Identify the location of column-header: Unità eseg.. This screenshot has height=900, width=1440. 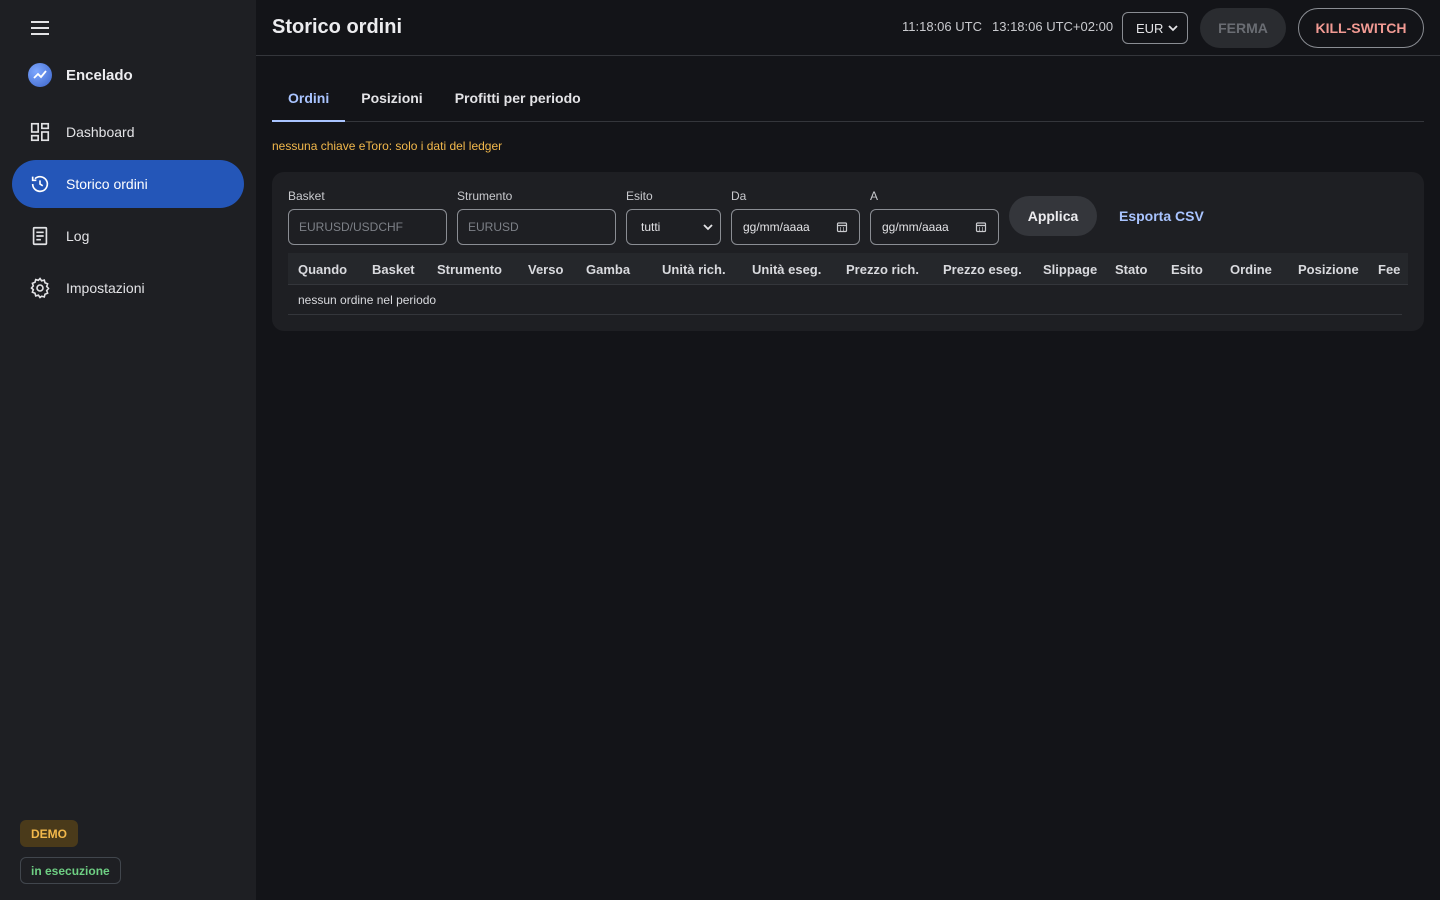
(786, 269).